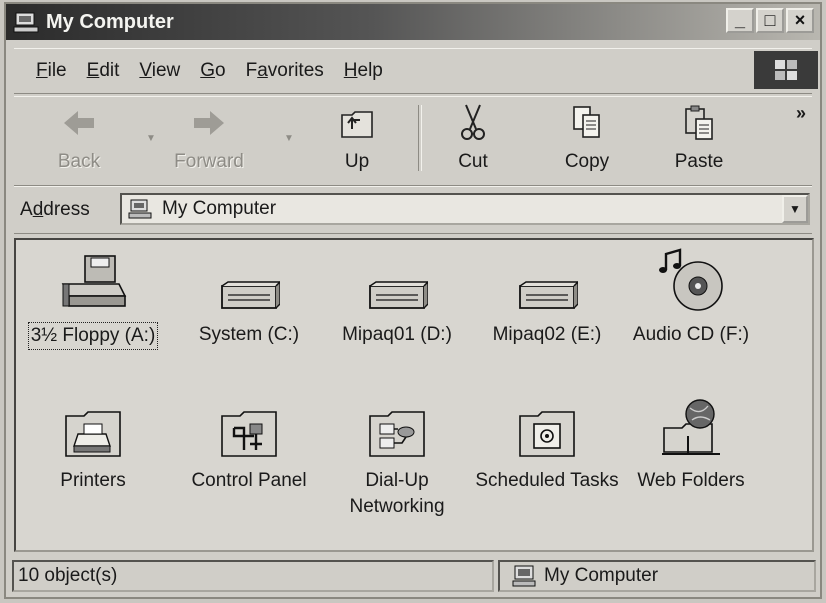 Image resolution: width=826 pixels, height=603 pixels. Describe the element at coordinates (801, 113) in the screenshot. I see `toolbar-more-chevron: »` at that location.